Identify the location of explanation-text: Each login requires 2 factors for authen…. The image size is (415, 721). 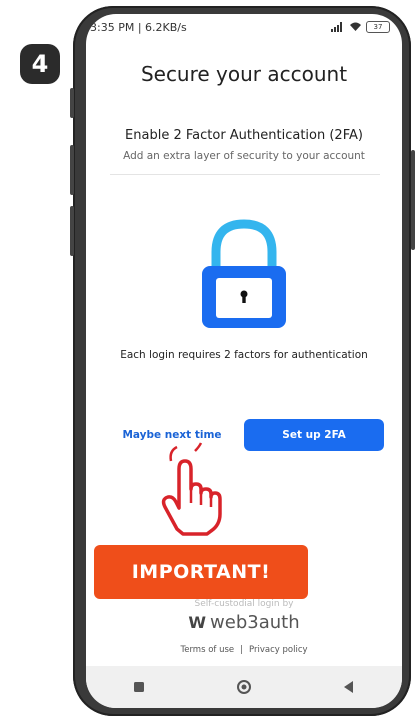
(244, 355).